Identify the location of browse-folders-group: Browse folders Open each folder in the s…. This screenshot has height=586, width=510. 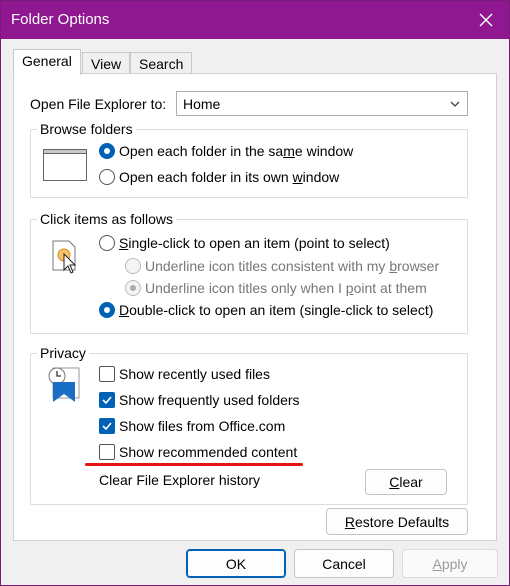
(249, 159).